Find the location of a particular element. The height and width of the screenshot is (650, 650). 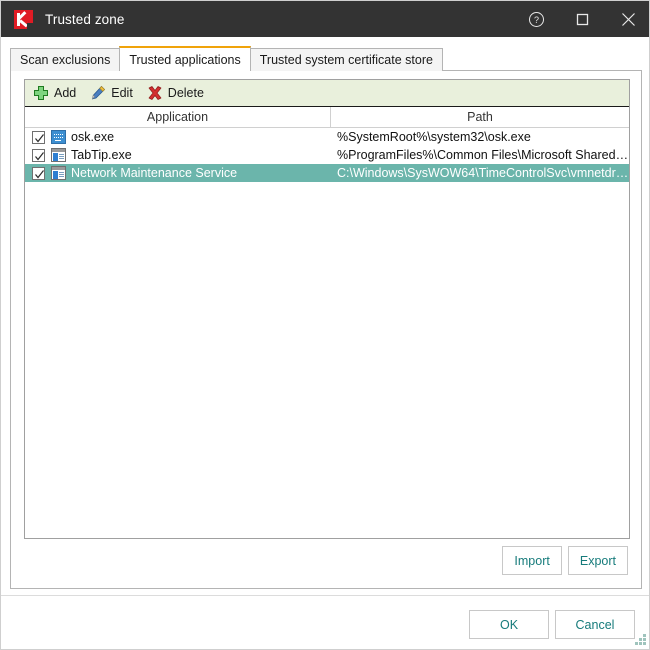

tab-trusted-system-certificate-store: Trusted system certificate store is located at coordinates (346, 59).